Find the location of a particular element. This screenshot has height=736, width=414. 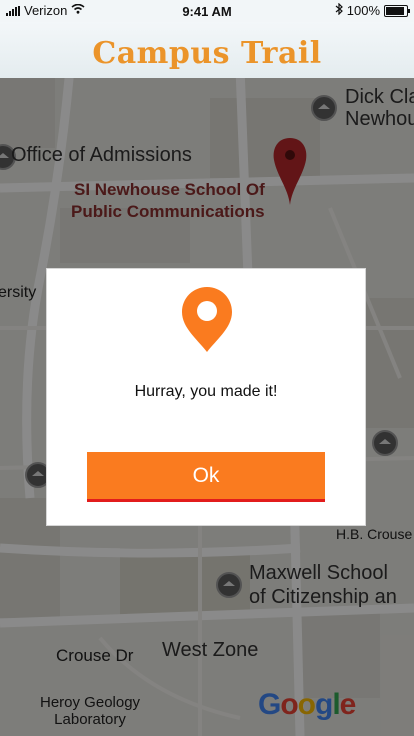

ok-button: Ok is located at coordinates (206, 477).